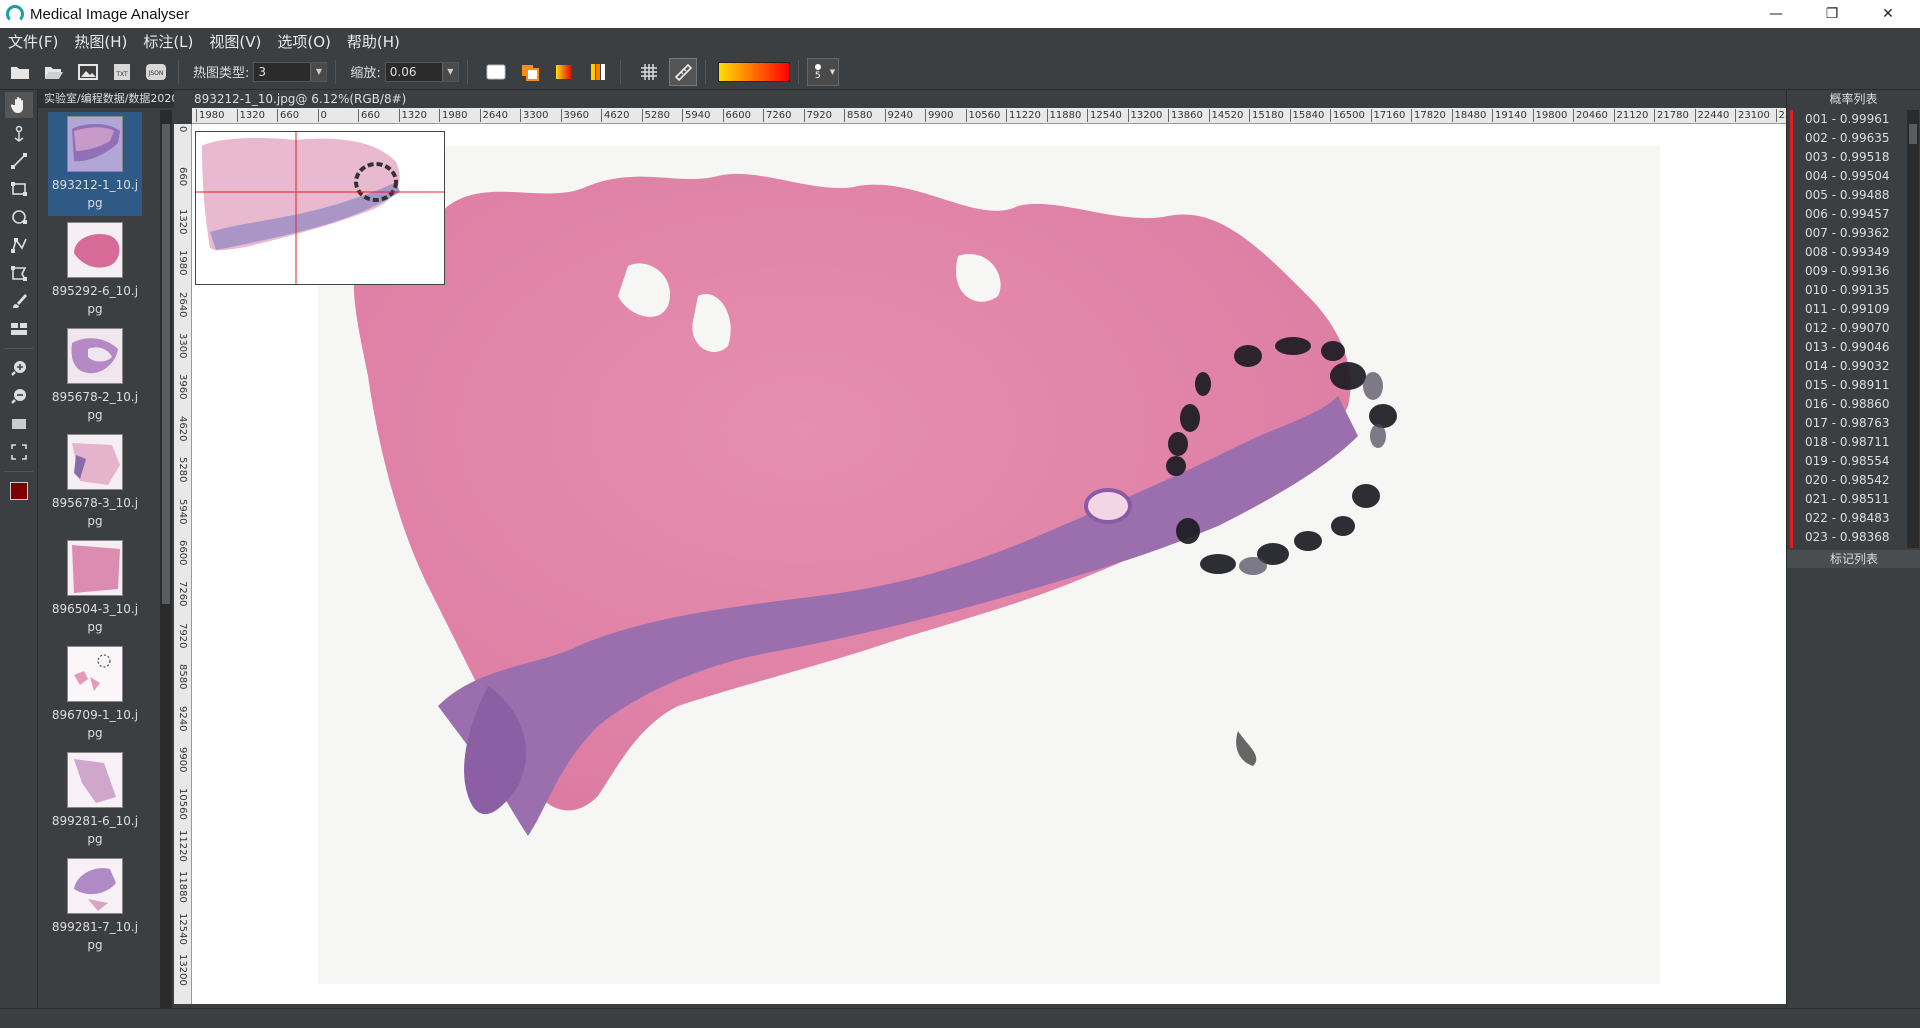 Image resolution: width=1920 pixels, height=1028 pixels. What do you see at coordinates (33, 41) in the screenshot?
I see `menu-file: 文件(F)` at bounding box center [33, 41].